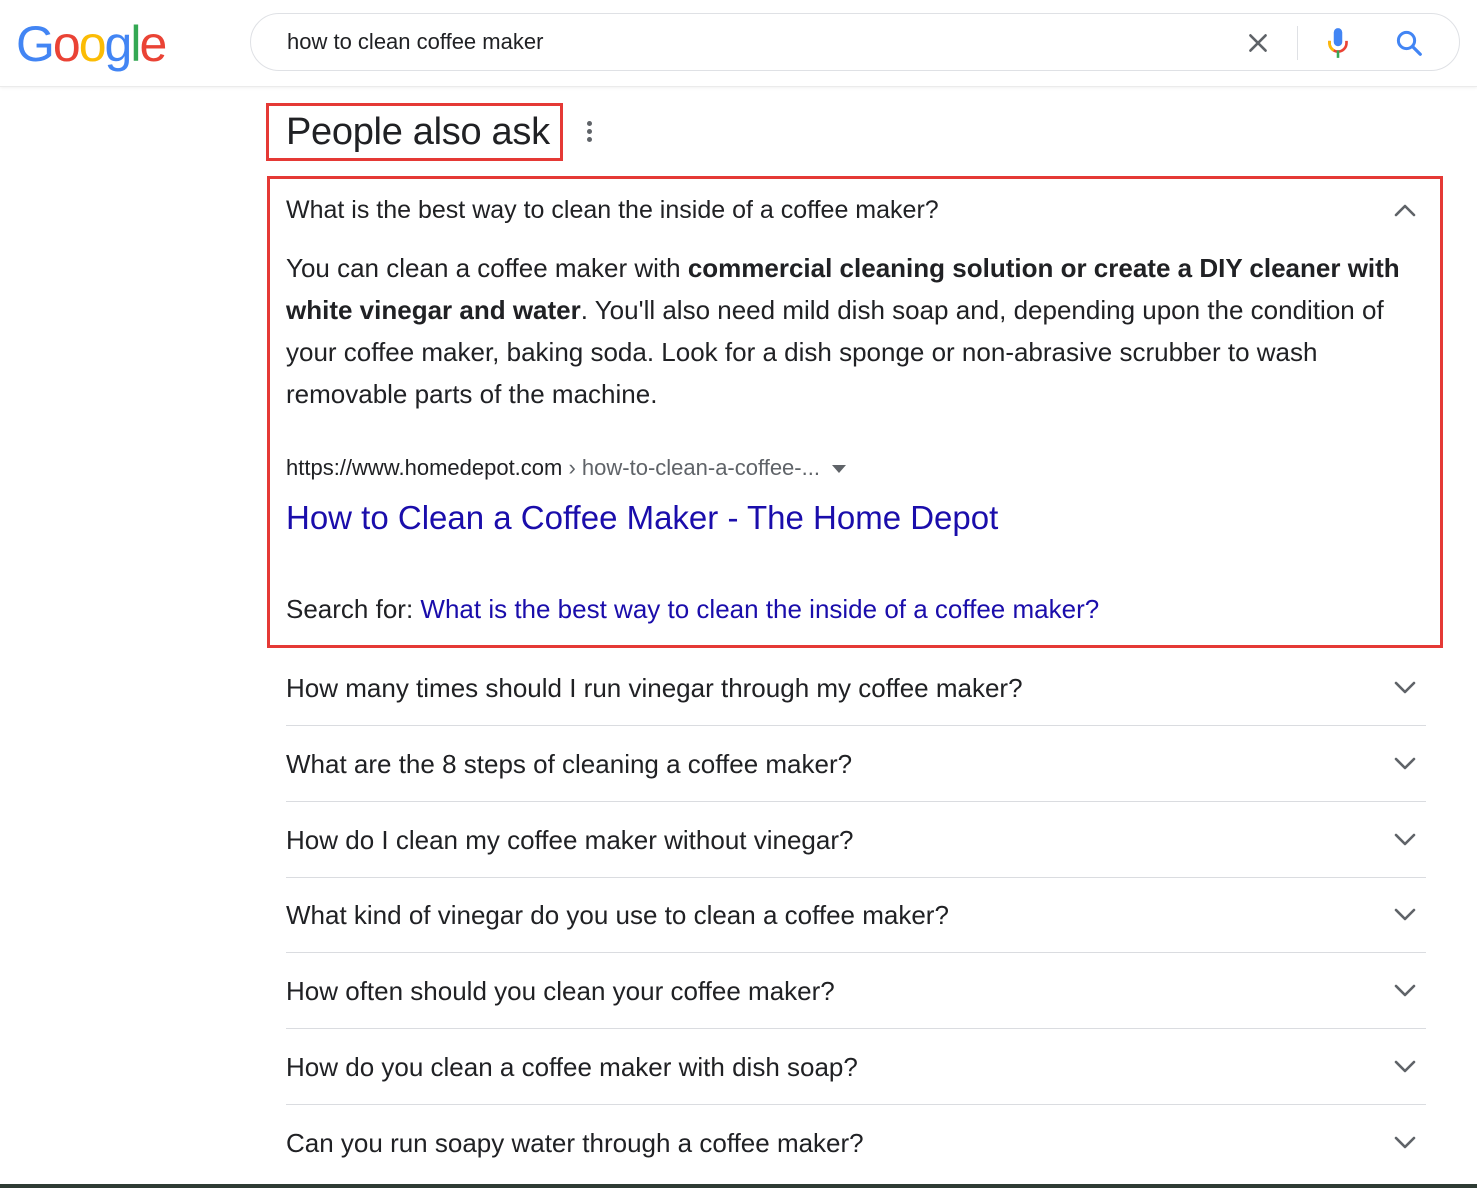  What do you see at coordinates (589, 123) in the screenshot?
I see `more-vert-icon` at bounding box center [589, 123].